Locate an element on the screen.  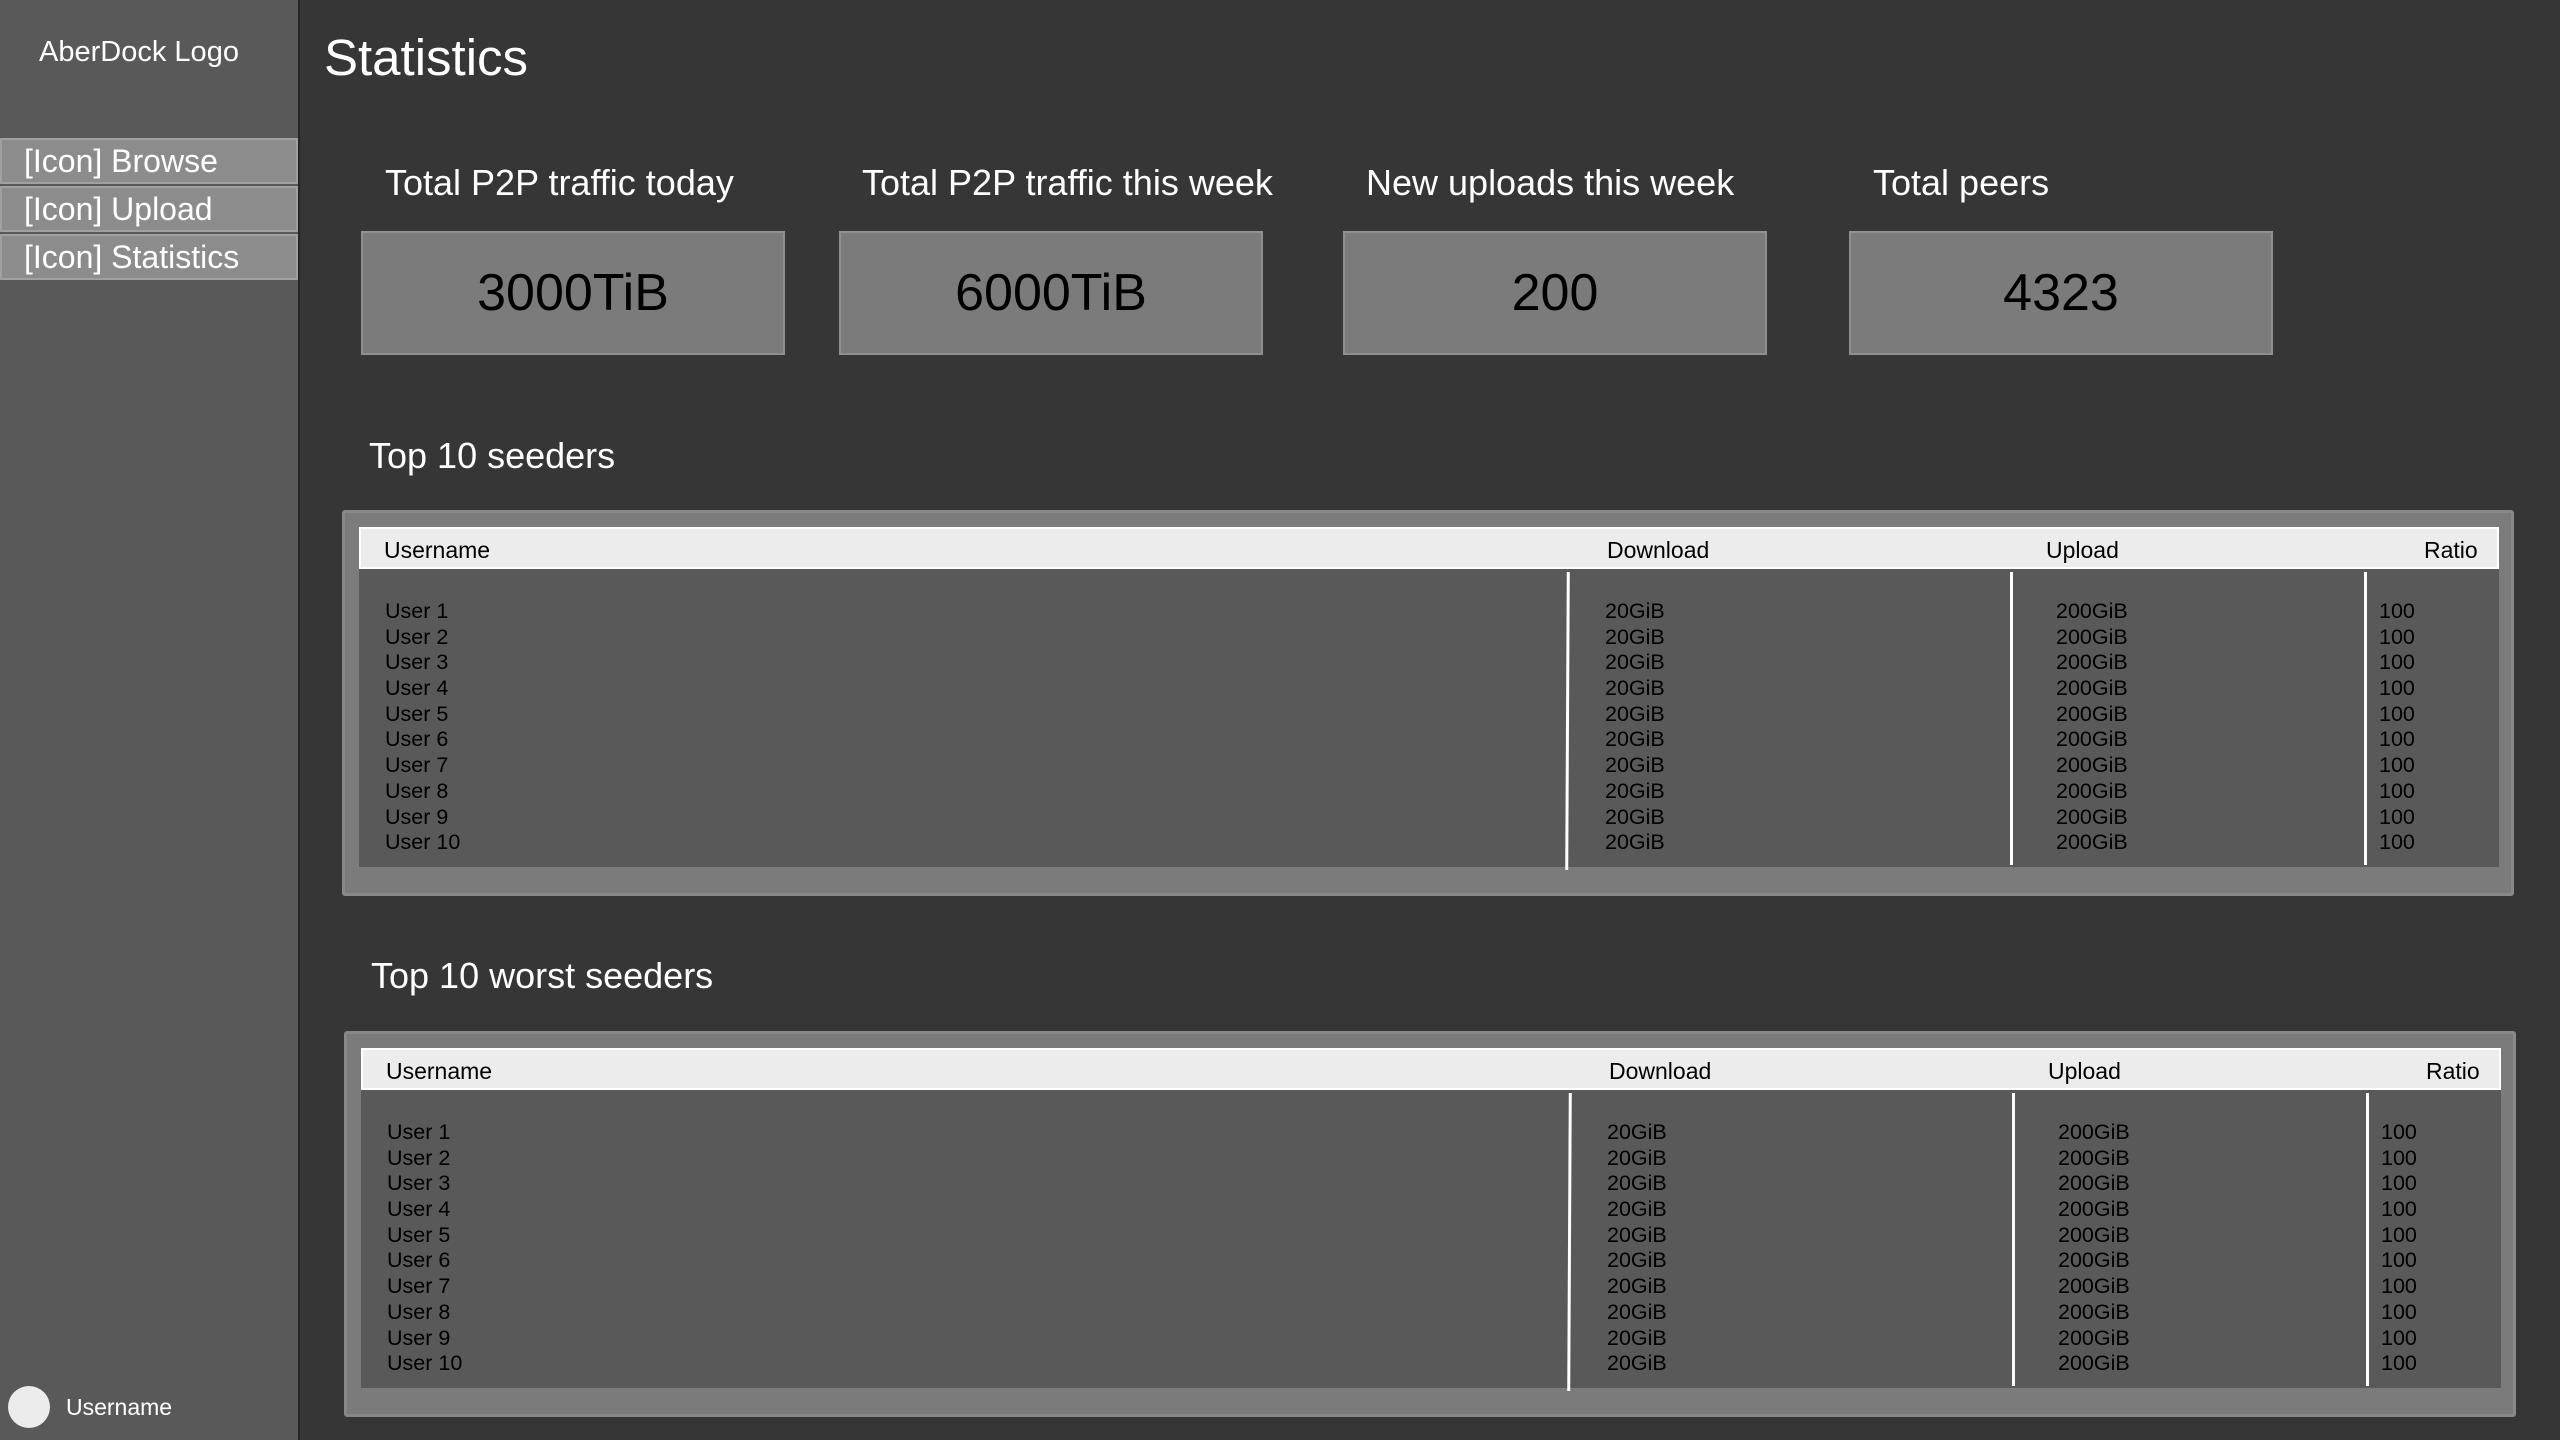
stat-value-traffic-week: 6000TiB is located at coordinates (1051, 293).